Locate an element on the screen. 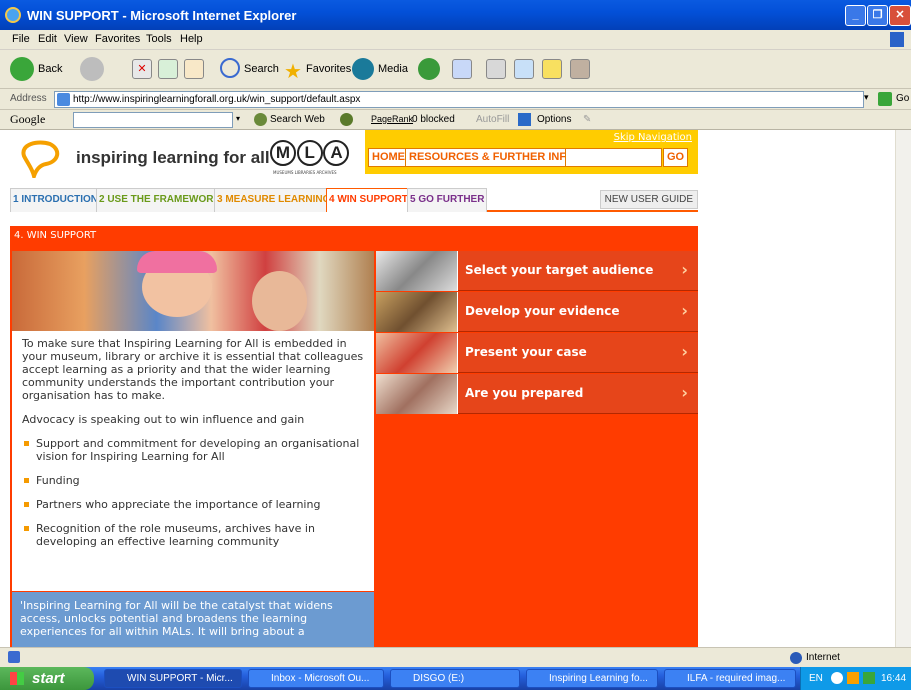  start-button: start is located at coordinates (47, 678).